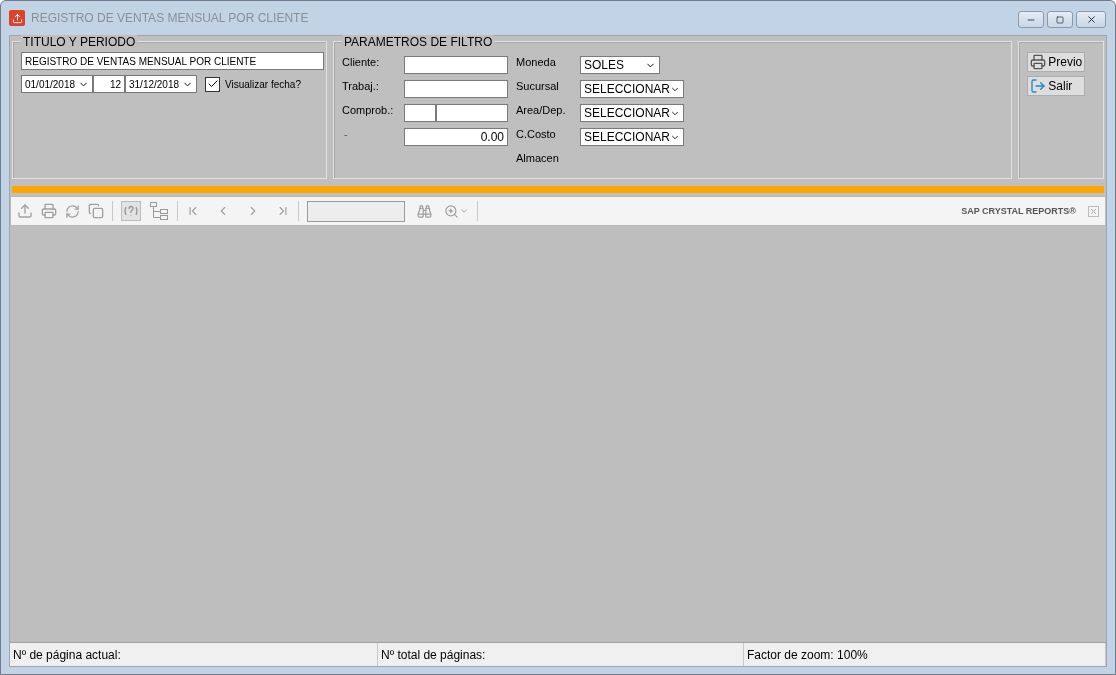  What do you see at coordinates (193, 211) in the screenshot?
I see `first-page-icon` at bounding box center [193, 211].